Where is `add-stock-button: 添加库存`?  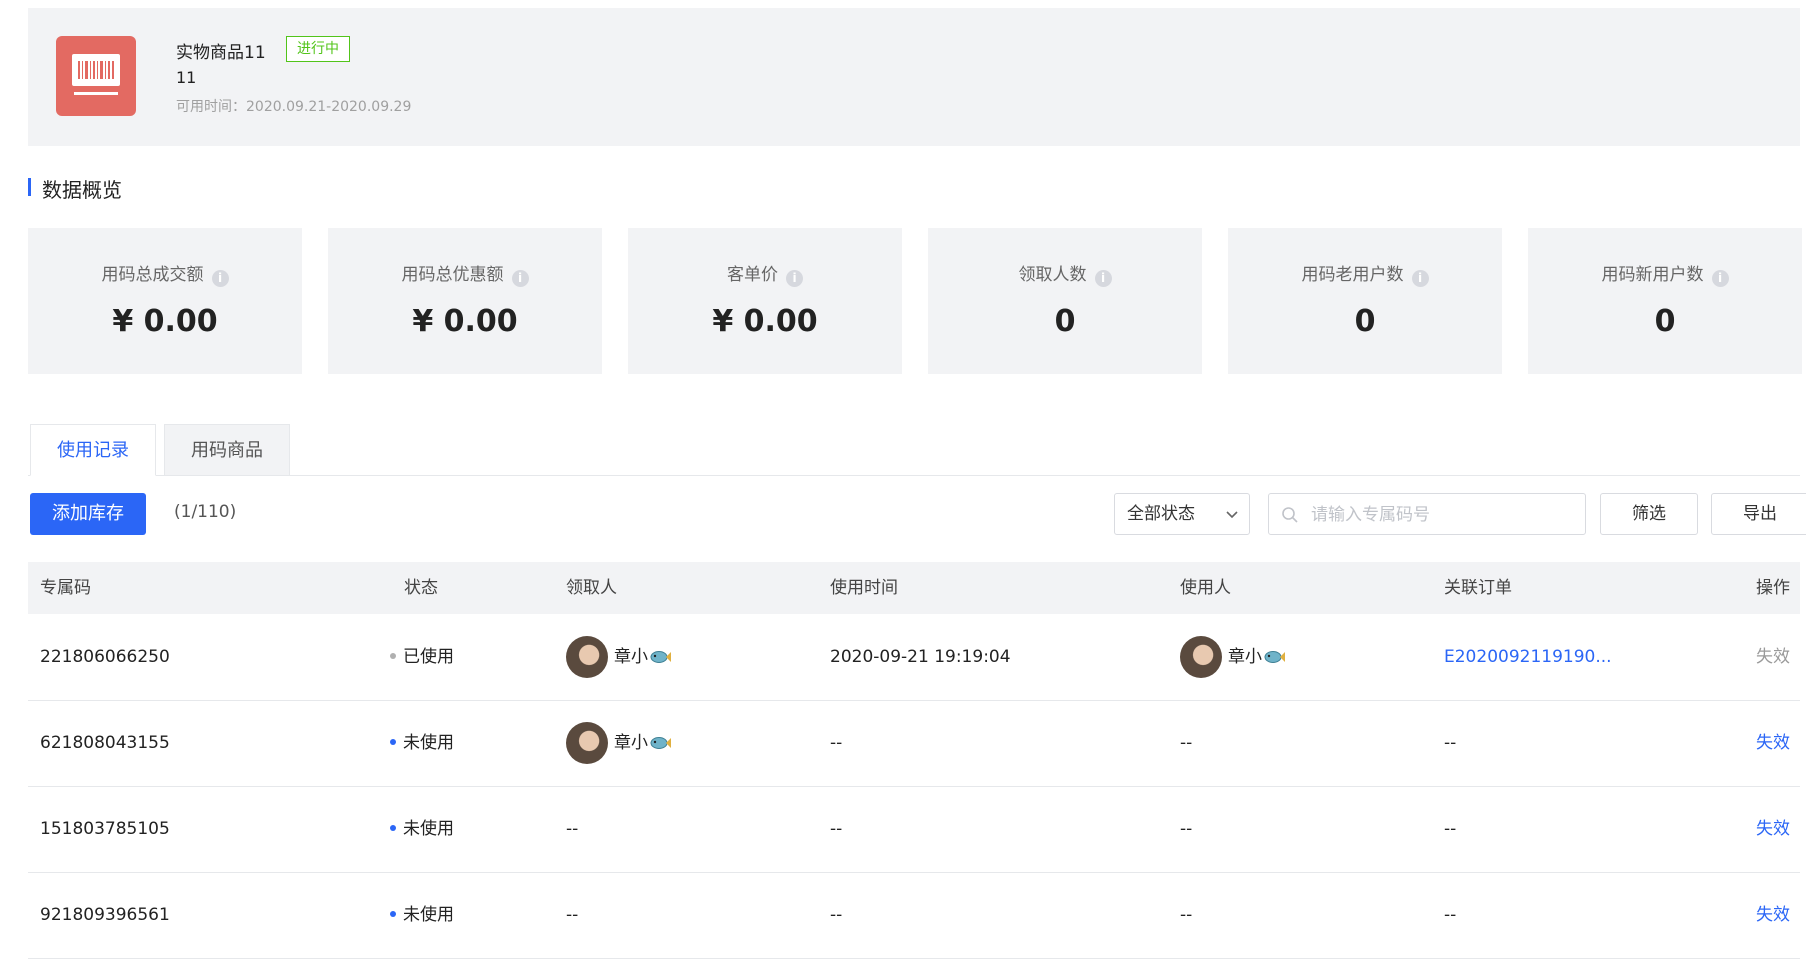
add-stock-button: 添加库存 is located at coordinates (88, 514).